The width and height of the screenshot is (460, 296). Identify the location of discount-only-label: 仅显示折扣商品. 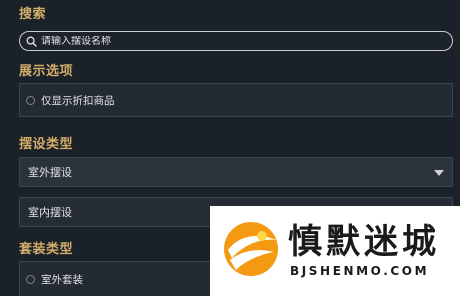
(78, 100).